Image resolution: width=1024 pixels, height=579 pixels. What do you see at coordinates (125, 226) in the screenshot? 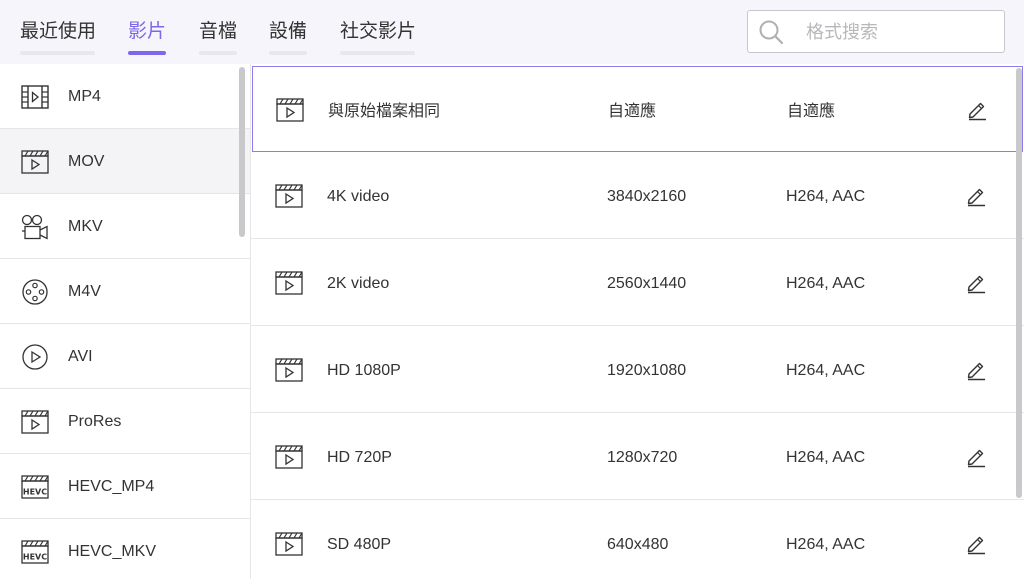
I see `format-item-mkv: MKV` at bounding box center [125, 226].